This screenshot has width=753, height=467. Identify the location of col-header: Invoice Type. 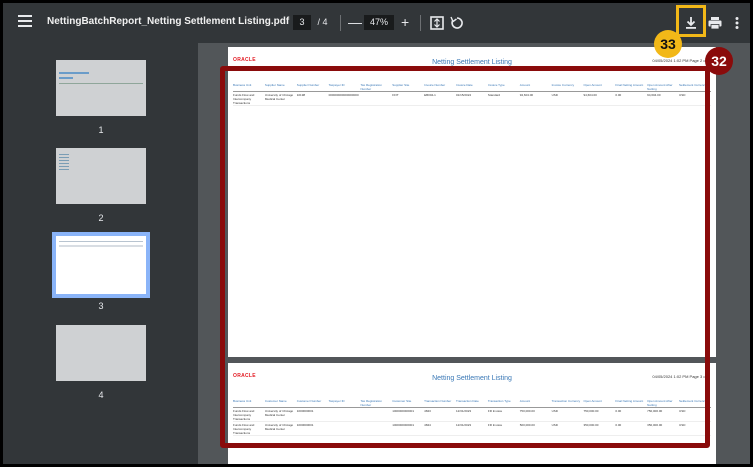
(496, 85).